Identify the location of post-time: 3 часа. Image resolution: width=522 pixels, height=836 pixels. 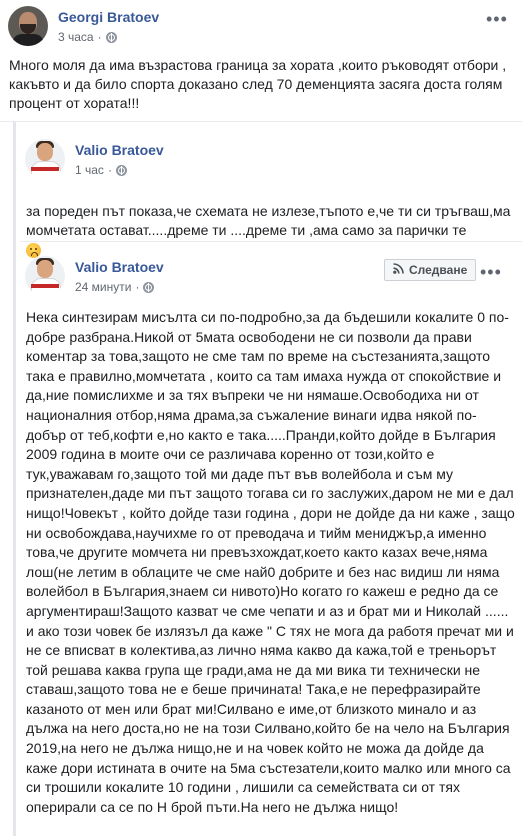
(76, 37).